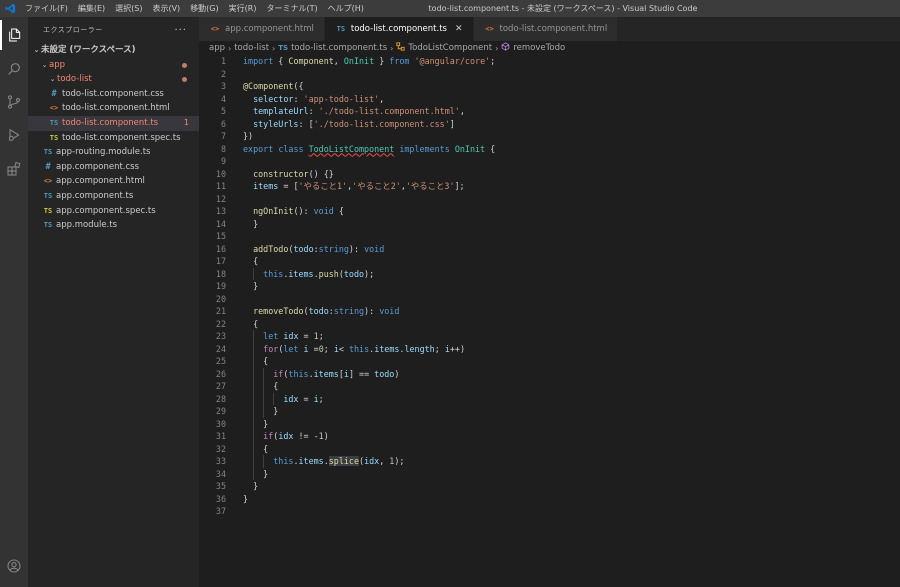 The width and height of the screenshot is (900, 587). What do you see at coordinates (223, 136) in the screenshot?
I see `line-number: 7` at bounding box center [223, 136].